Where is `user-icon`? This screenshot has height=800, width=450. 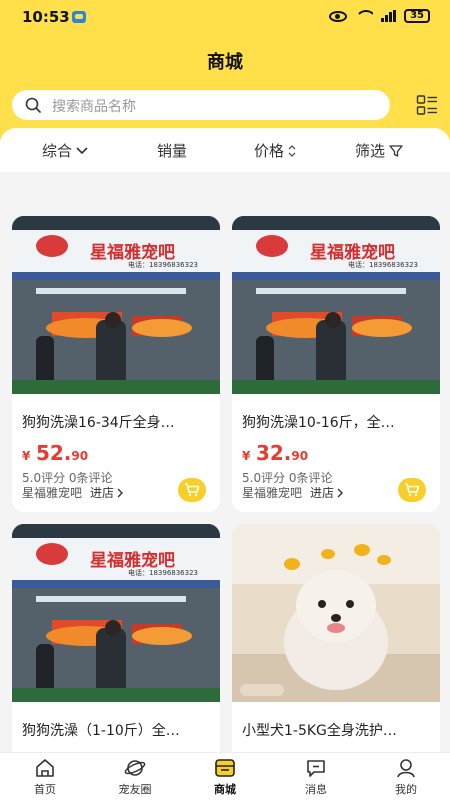
user-icon is located at coordinates (406, 768).